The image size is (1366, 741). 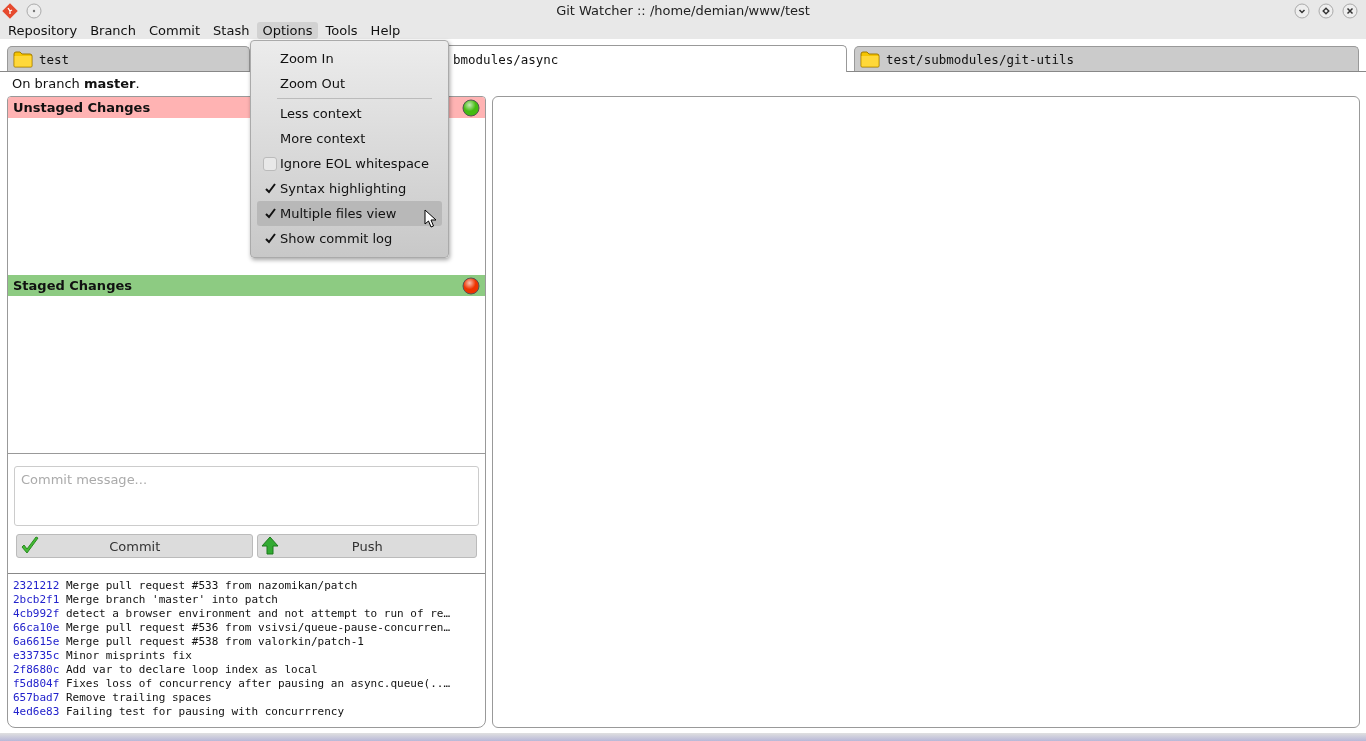 I want to click on commit-message: Failing test for pausing with concurrrency, so click(x=205, y=712).